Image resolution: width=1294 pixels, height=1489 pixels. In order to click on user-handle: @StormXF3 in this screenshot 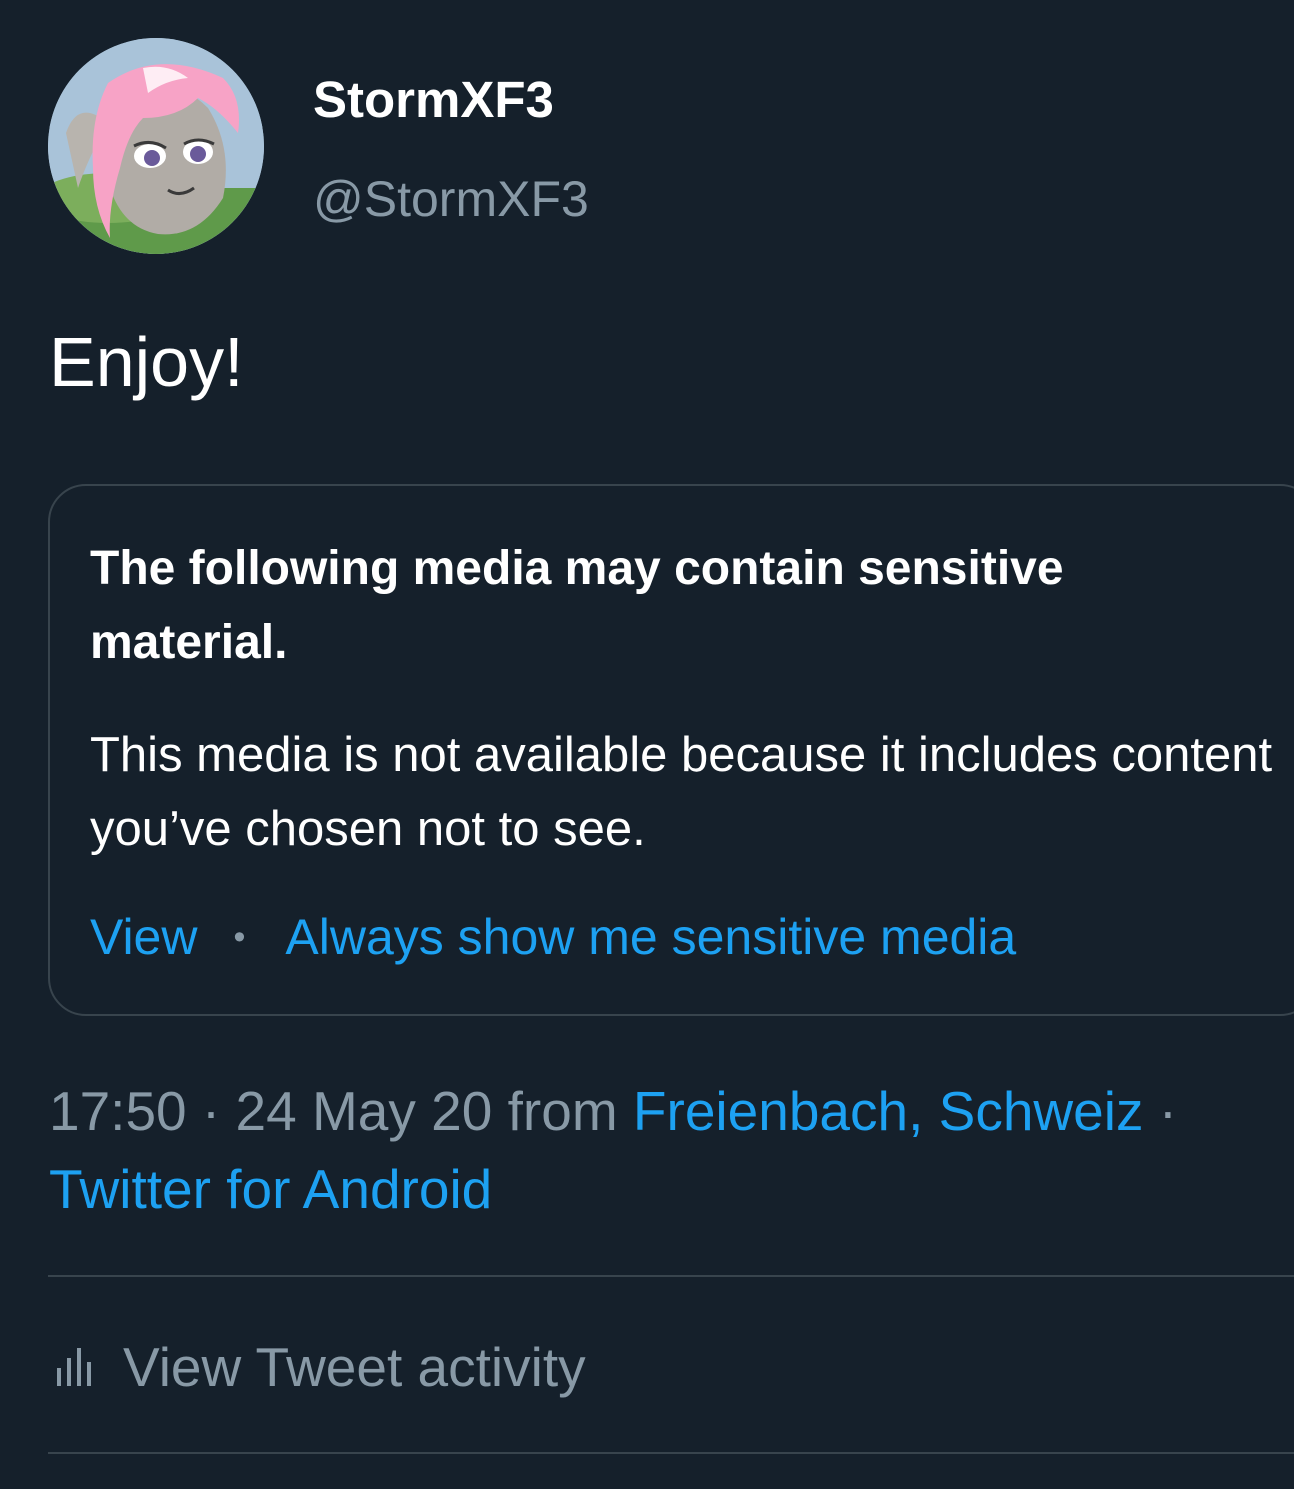, I will do `click(451, 199)`.